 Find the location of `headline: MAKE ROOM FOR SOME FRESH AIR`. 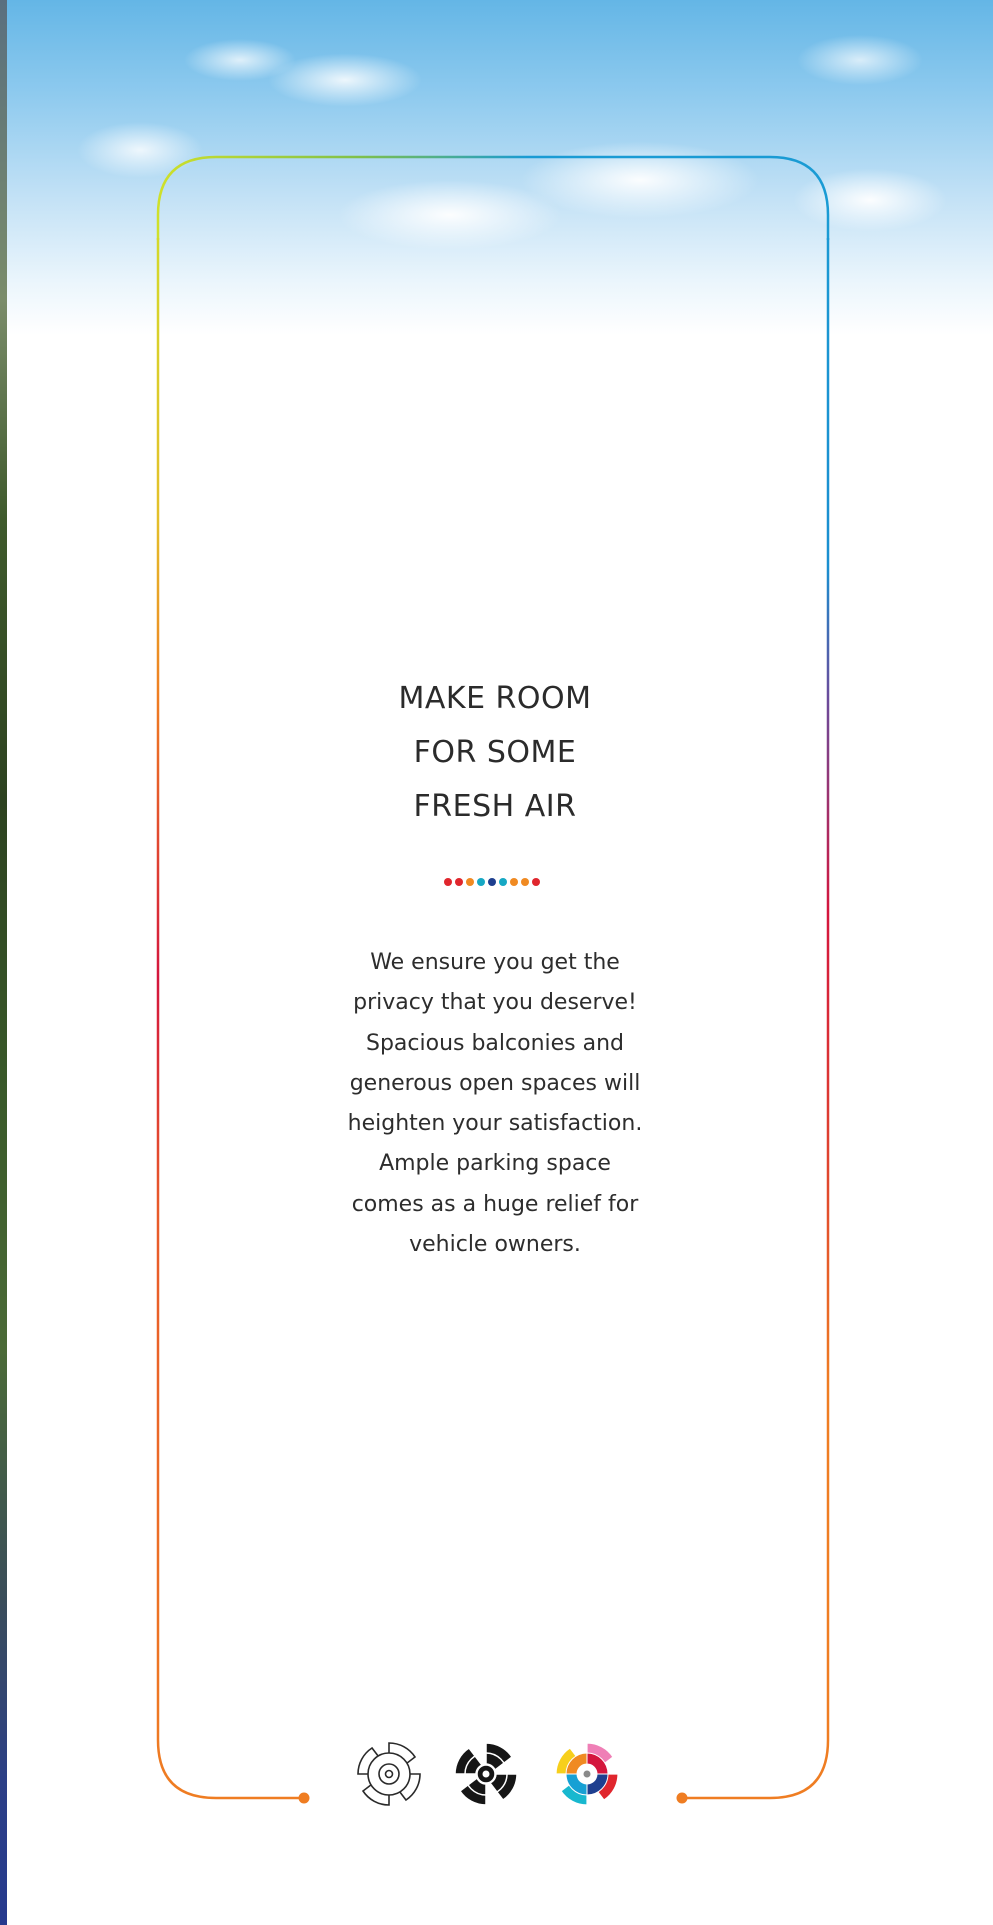

headline: MAKE ROOM FOR SOME FRESH AIR is located at coordinates (495, 753).